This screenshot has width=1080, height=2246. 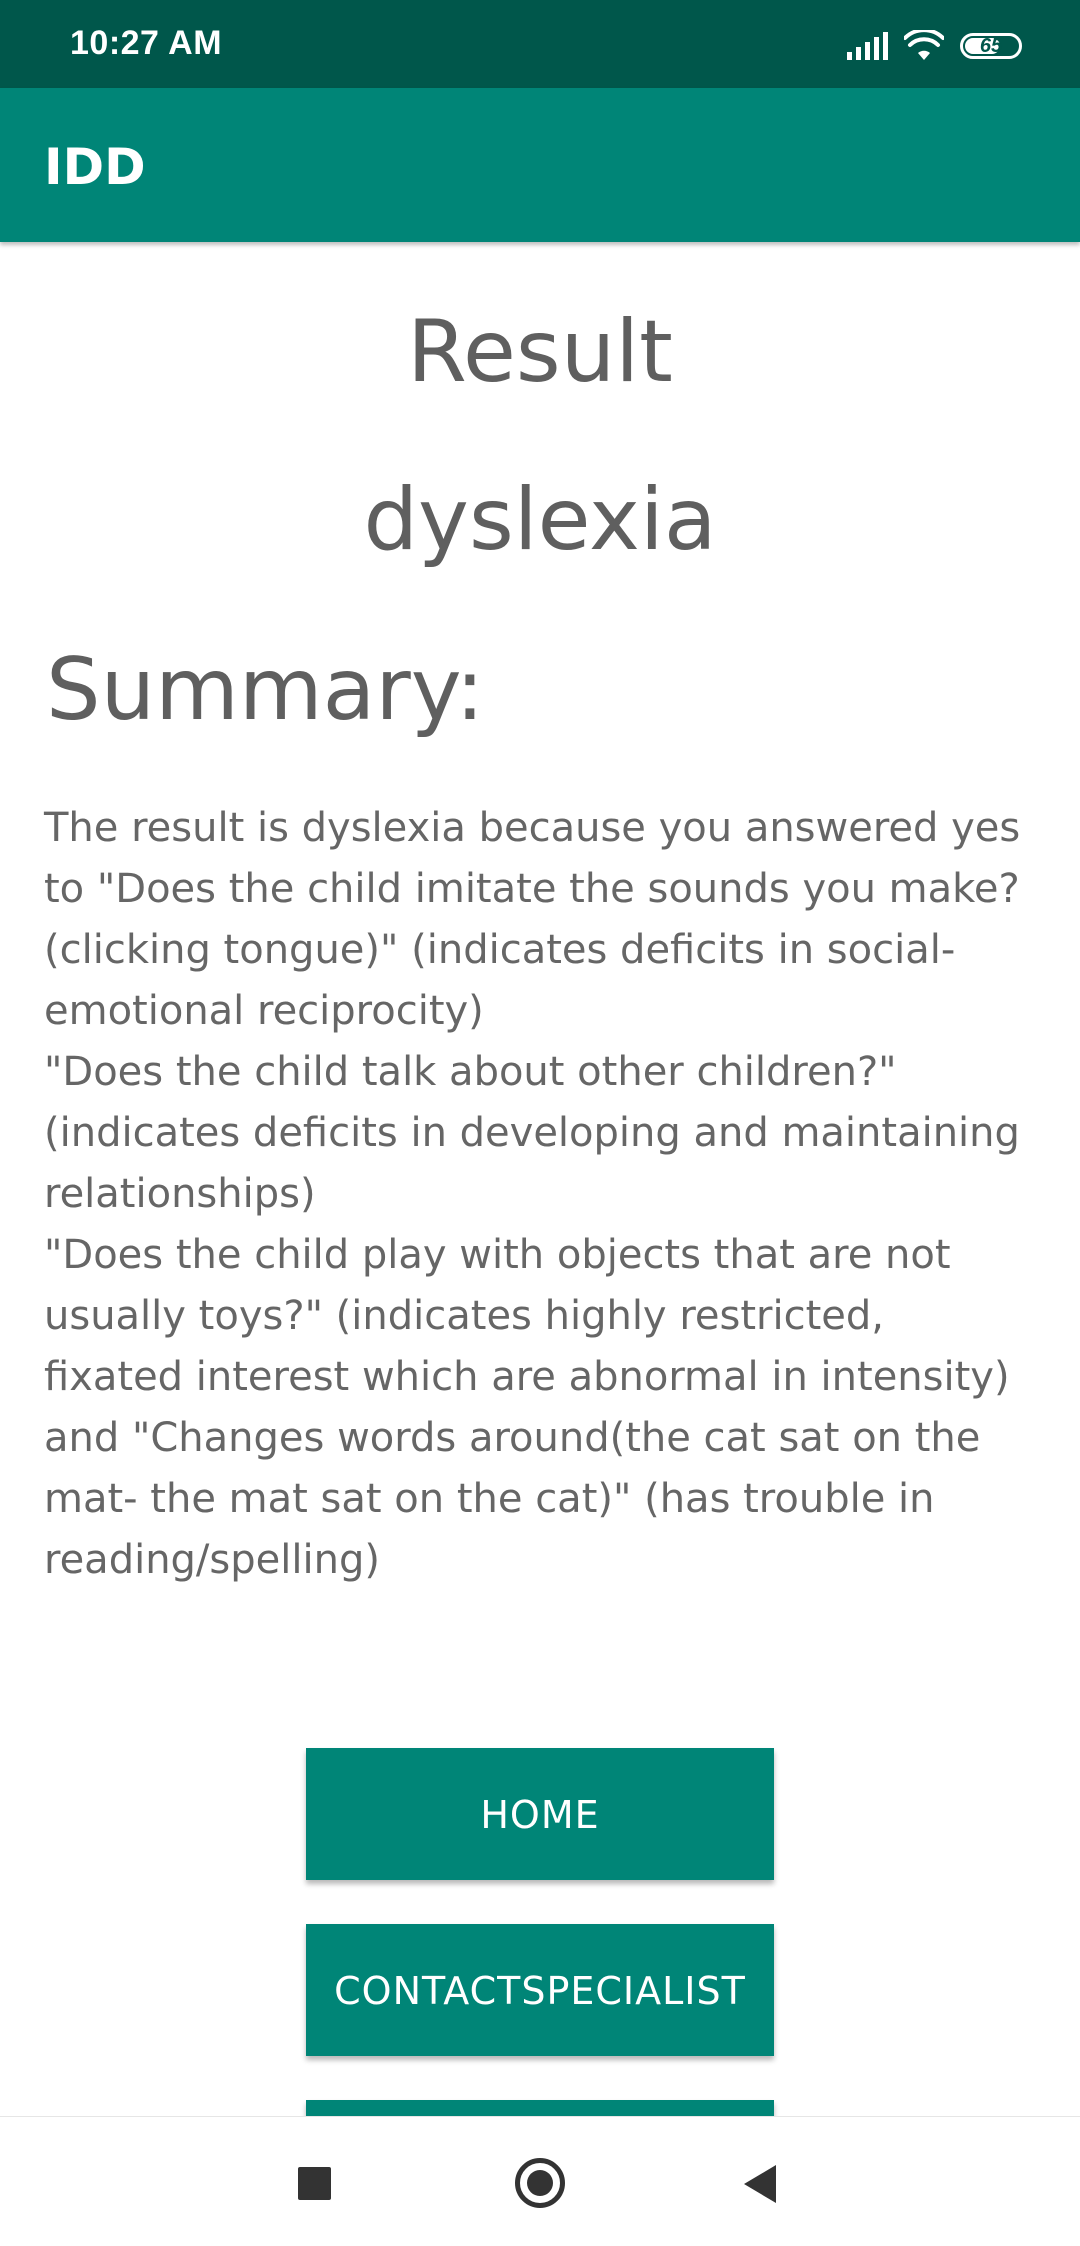 What do you see at coordinates (540, 1990) in the screenshot?
I see `contact-specialist-button: CONTACTSPECIALIST` at bounding box center [540, 1990].